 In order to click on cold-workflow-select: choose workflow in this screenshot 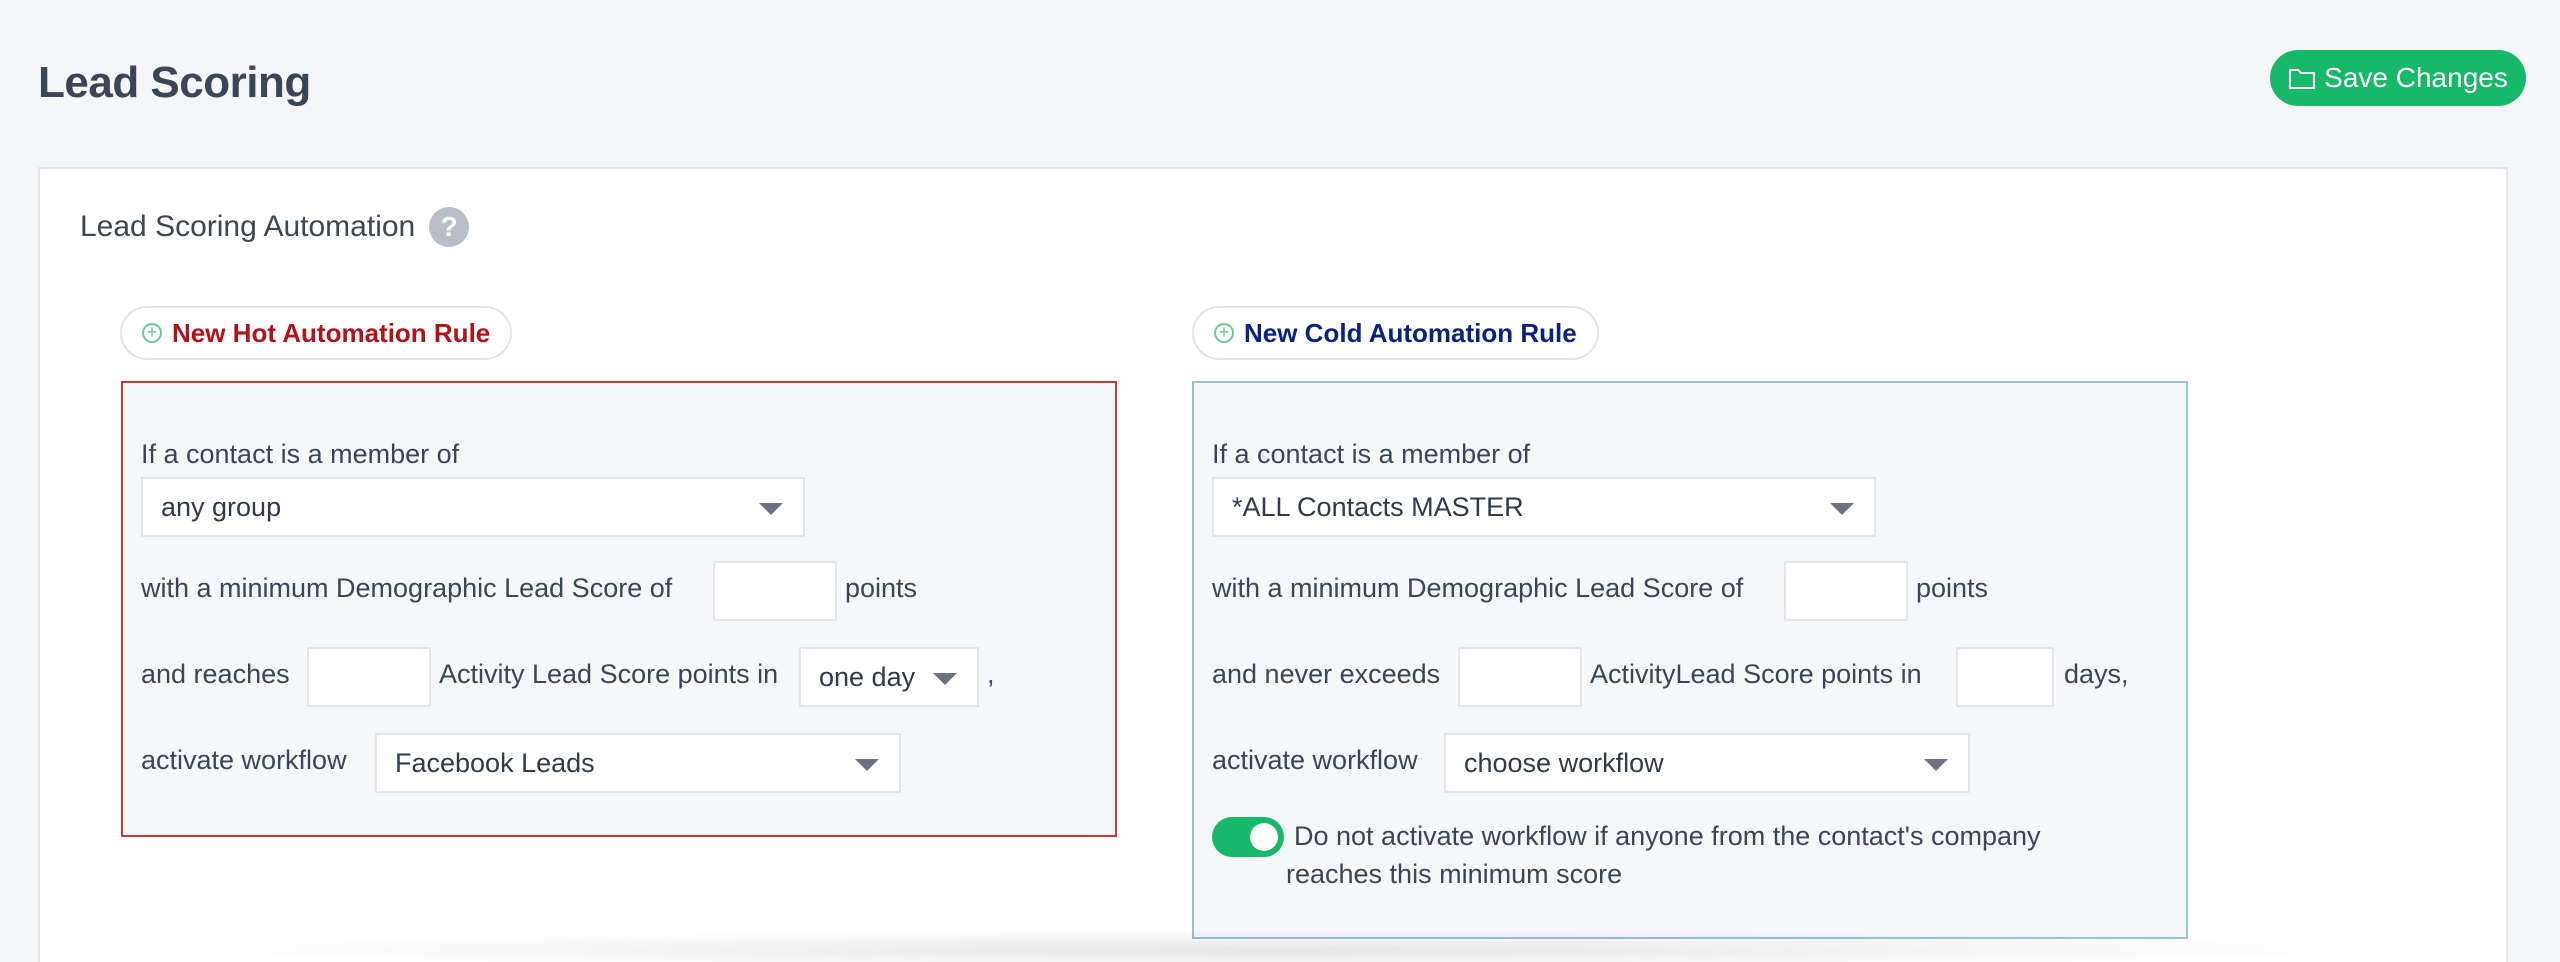, I will do `click(1707, 763)`.